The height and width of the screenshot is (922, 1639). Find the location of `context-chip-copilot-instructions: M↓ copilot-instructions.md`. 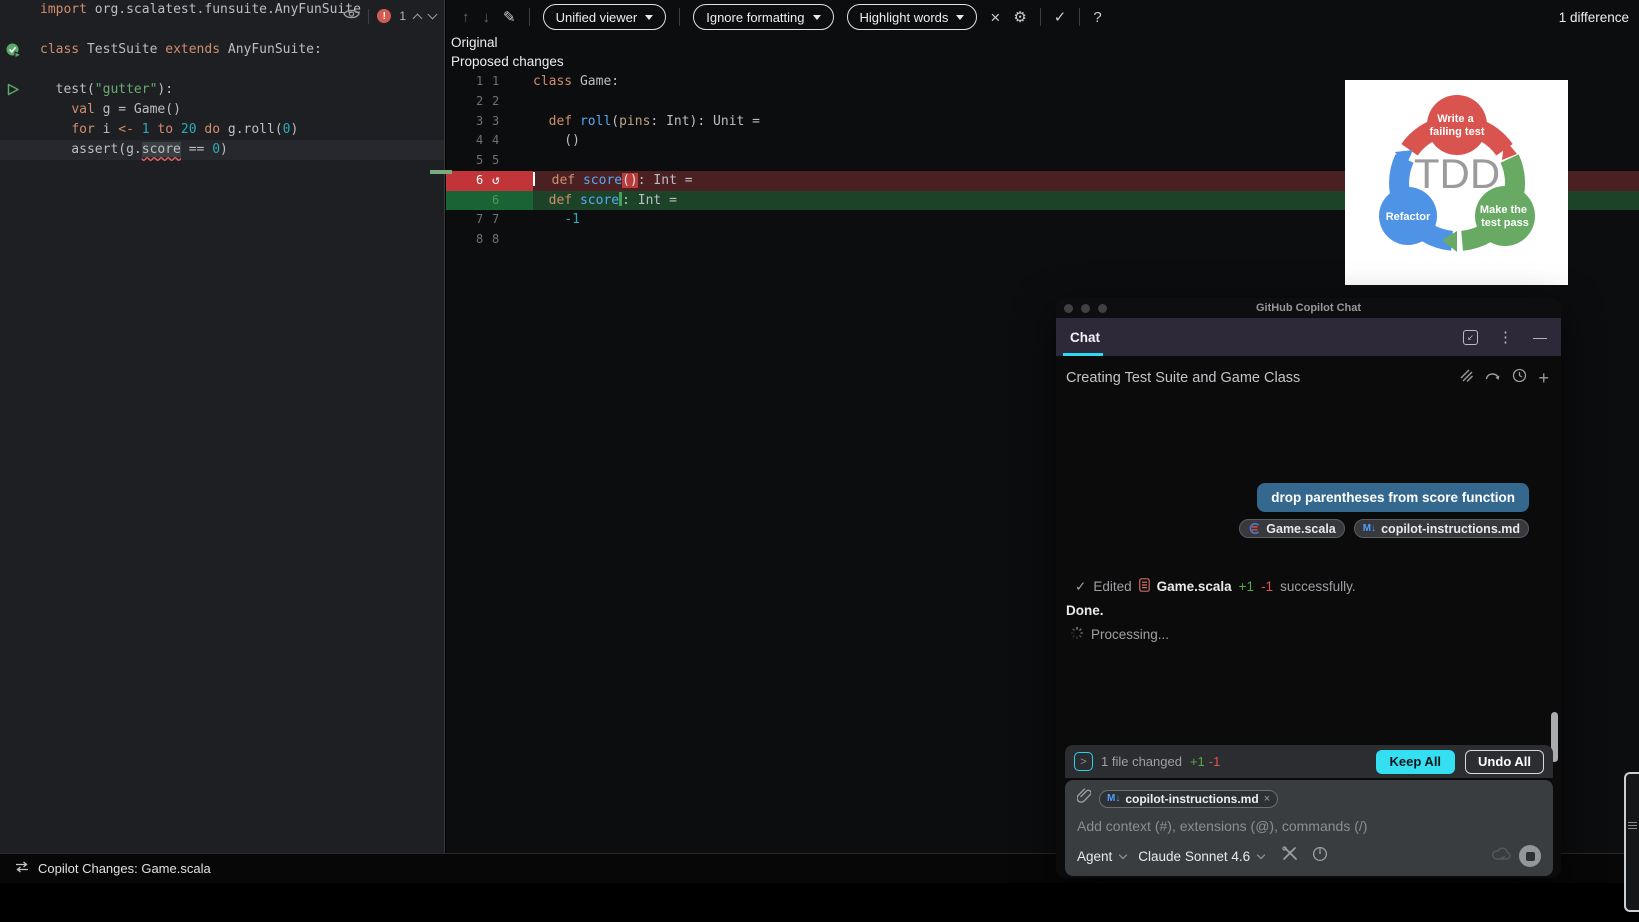

context-chip-copilot-instructions: M↓ copilot-instructions.md is located at coordinates (1441, 528).